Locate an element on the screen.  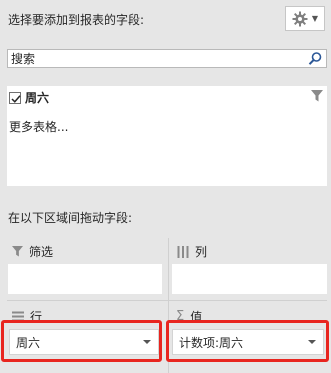
value-field-dropdown: 计数项:周六 is located at coordinates (248, 342).